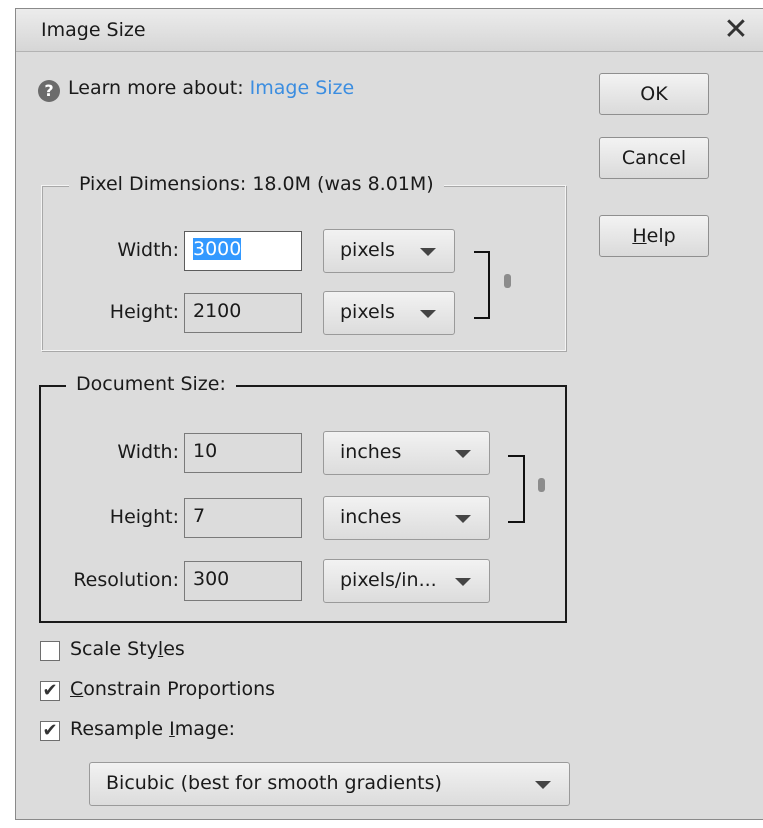  What do you see at coordinates (243, 251) in the screenshot?
I see `pixel-width-input: 3000` at bounding box center [243, 251].